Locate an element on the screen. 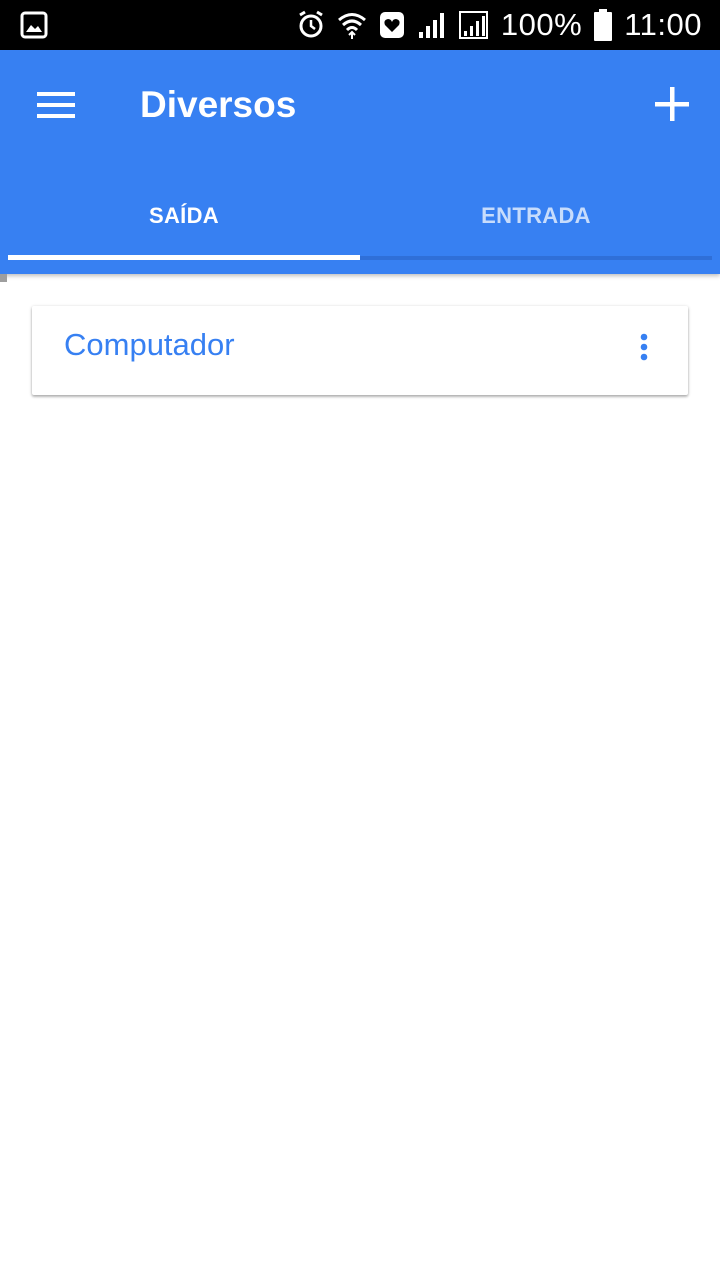  menu-button is located at coordinates (56, 107).